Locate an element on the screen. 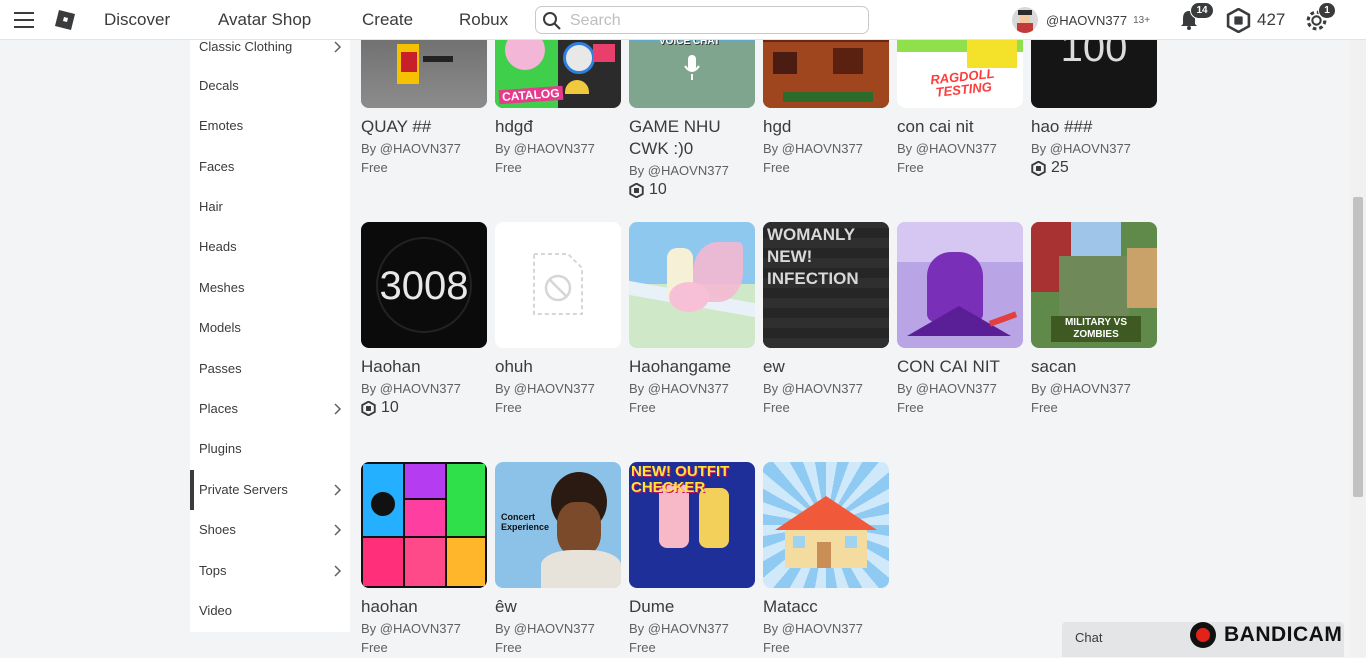 Image resolution: width=1366 pixels, height=658 pixels. sidebar-item-meshes: Meshes is located at coordinates (270, 288).